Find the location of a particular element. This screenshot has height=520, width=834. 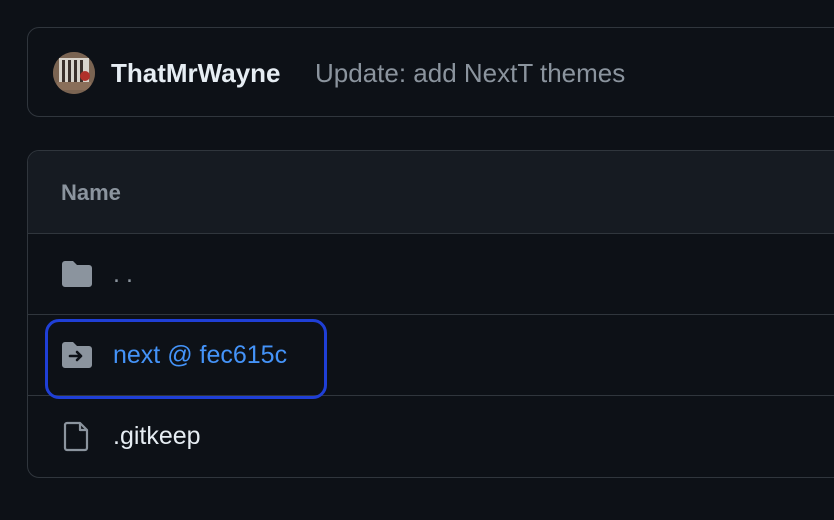

submodule-folder-icon is located at coordinates (77, 355).